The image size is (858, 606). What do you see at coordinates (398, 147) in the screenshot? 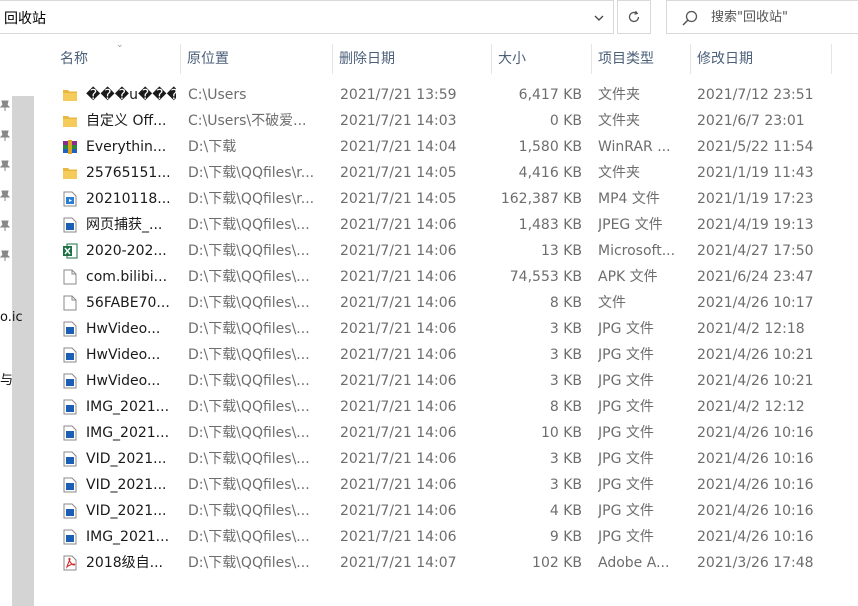
I see `date-deleted: 2021/7/21 14:04` at bounding box center [398, 147].